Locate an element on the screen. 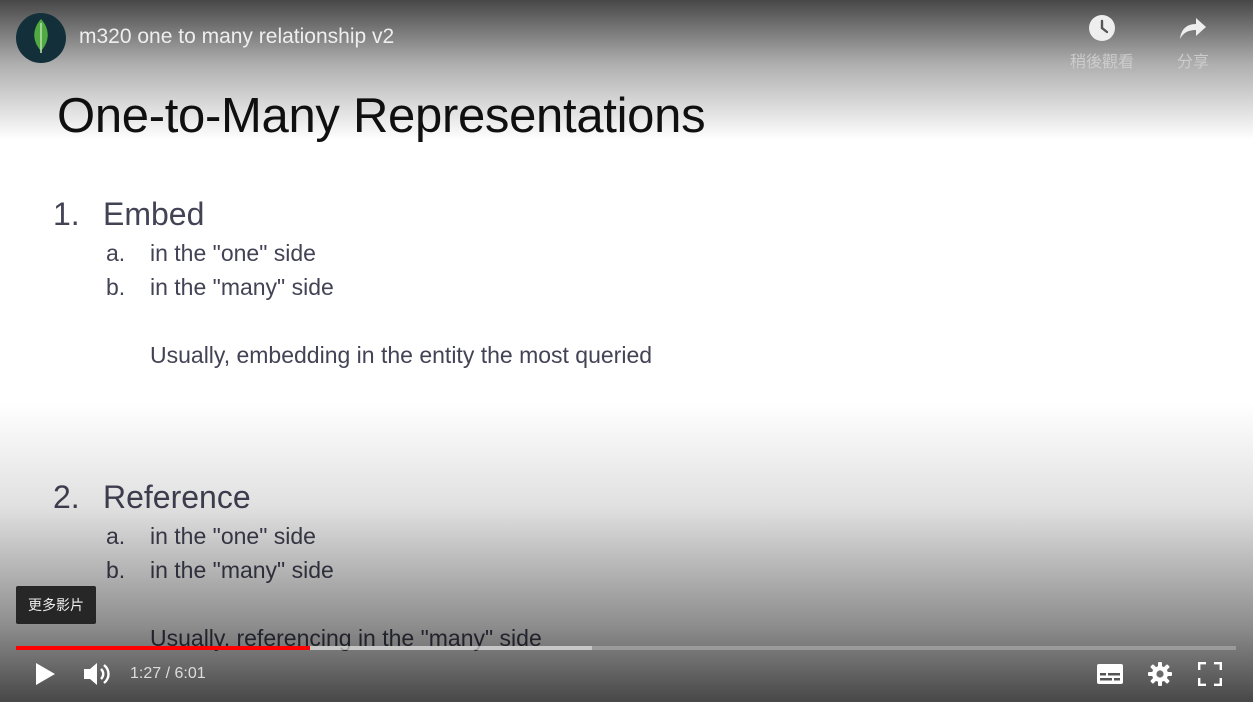  section-embed: 1. Embed is located at coordinates (128, 214).